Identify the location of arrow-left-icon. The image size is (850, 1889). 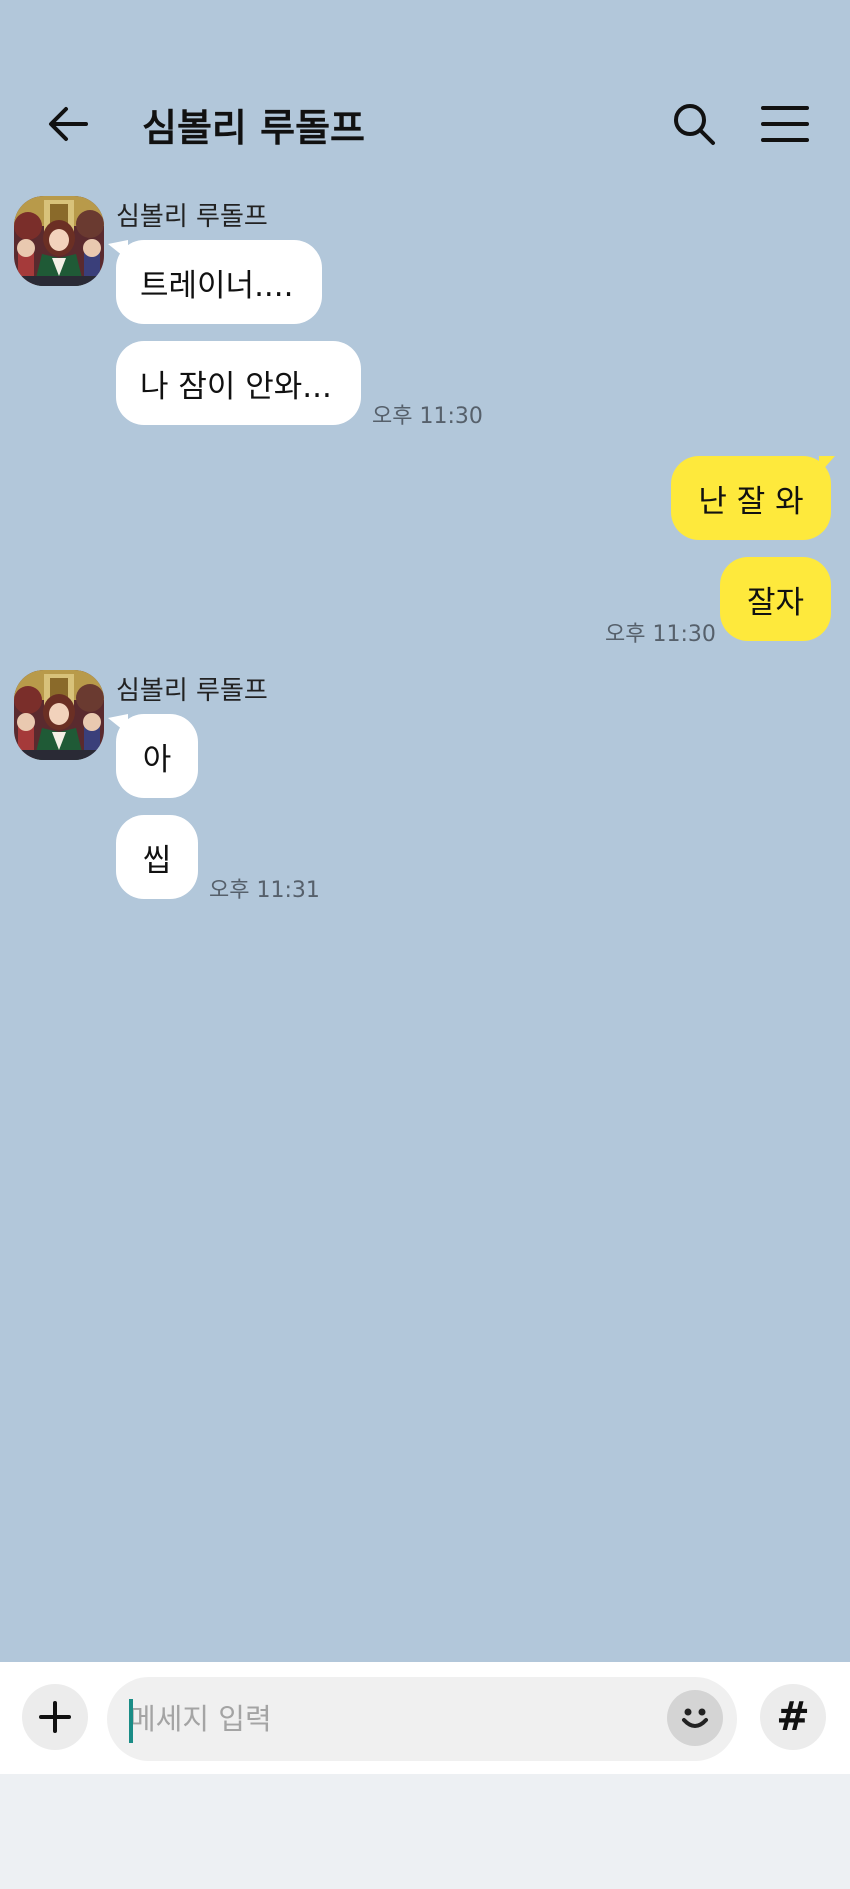
(68, 124).